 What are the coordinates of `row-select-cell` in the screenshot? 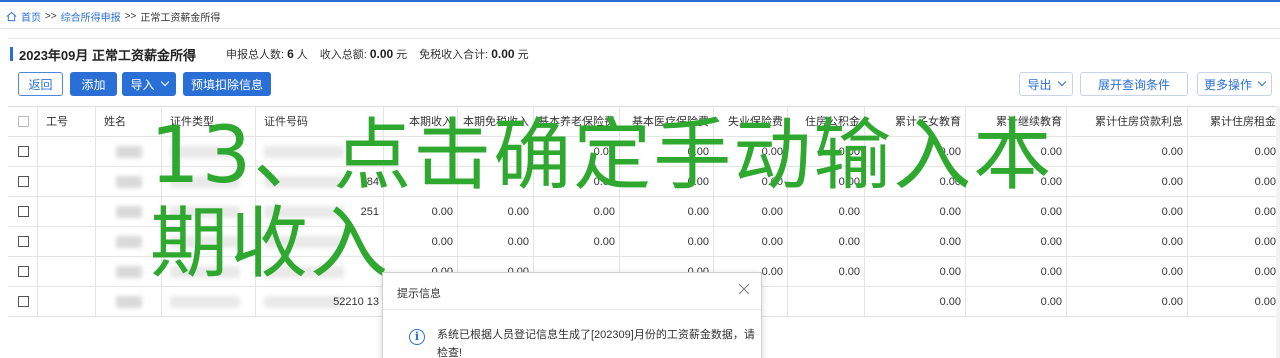 It's located at (23, 242).